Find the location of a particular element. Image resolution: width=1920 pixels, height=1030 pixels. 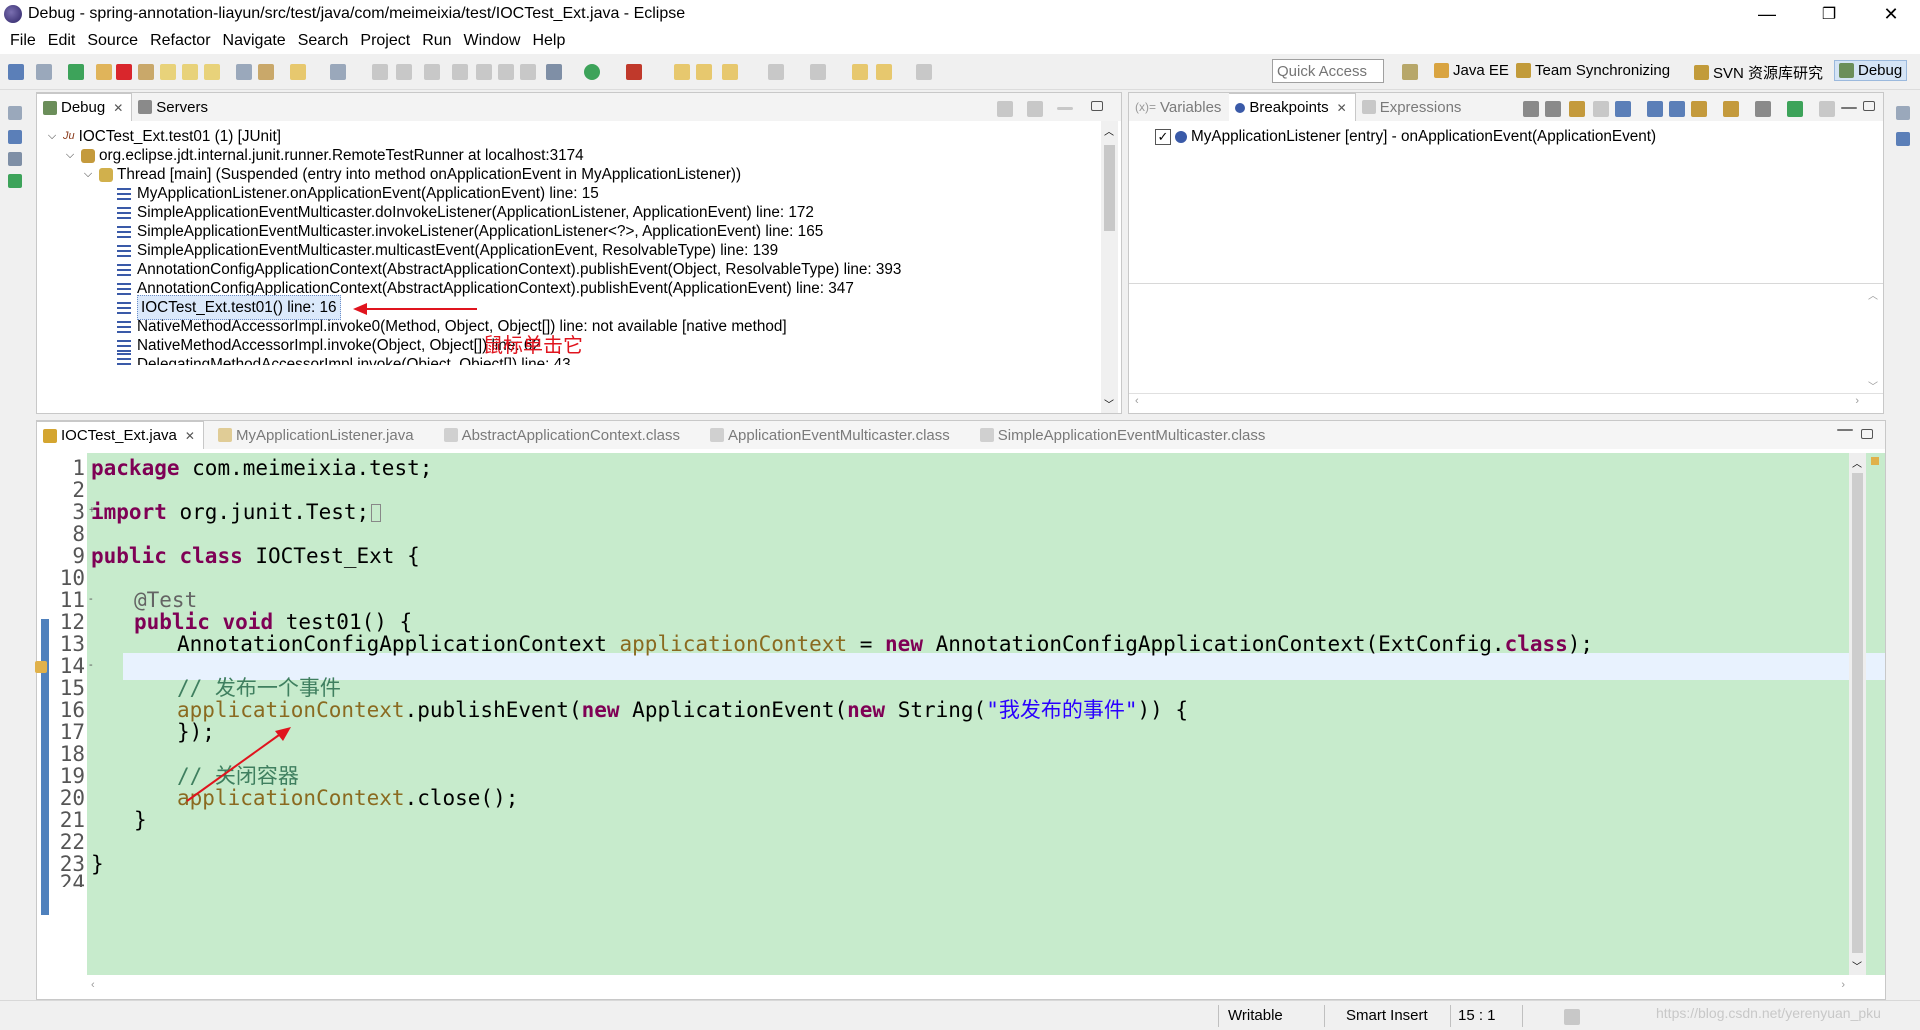

prev-annotation-icon is located at coordinates (818, 72).